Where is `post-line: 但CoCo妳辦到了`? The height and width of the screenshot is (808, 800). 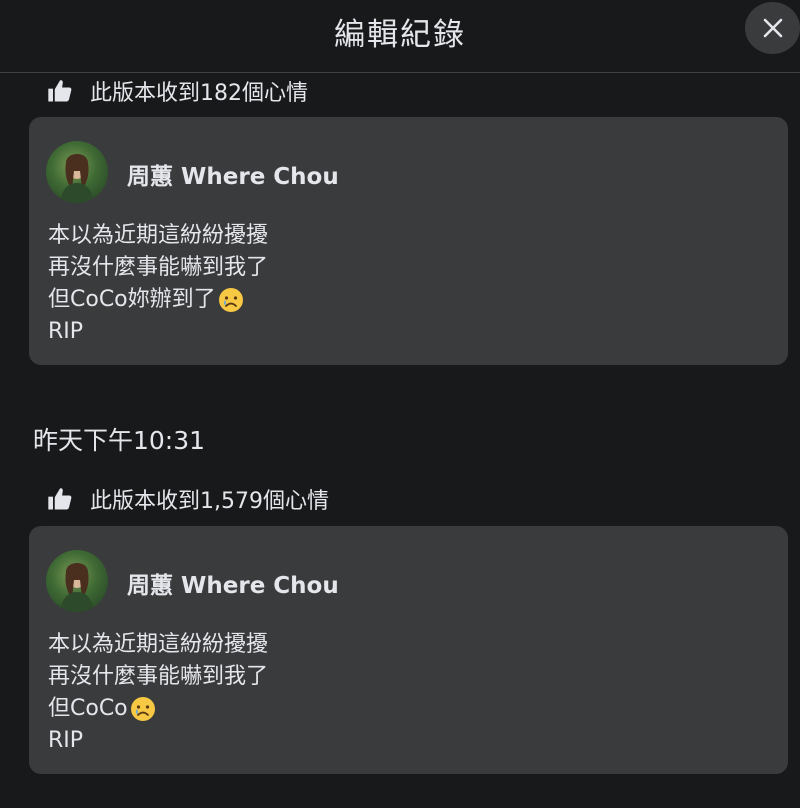 post-line: 但CoCo妳辦到了 is located at coordinates (158, 300).